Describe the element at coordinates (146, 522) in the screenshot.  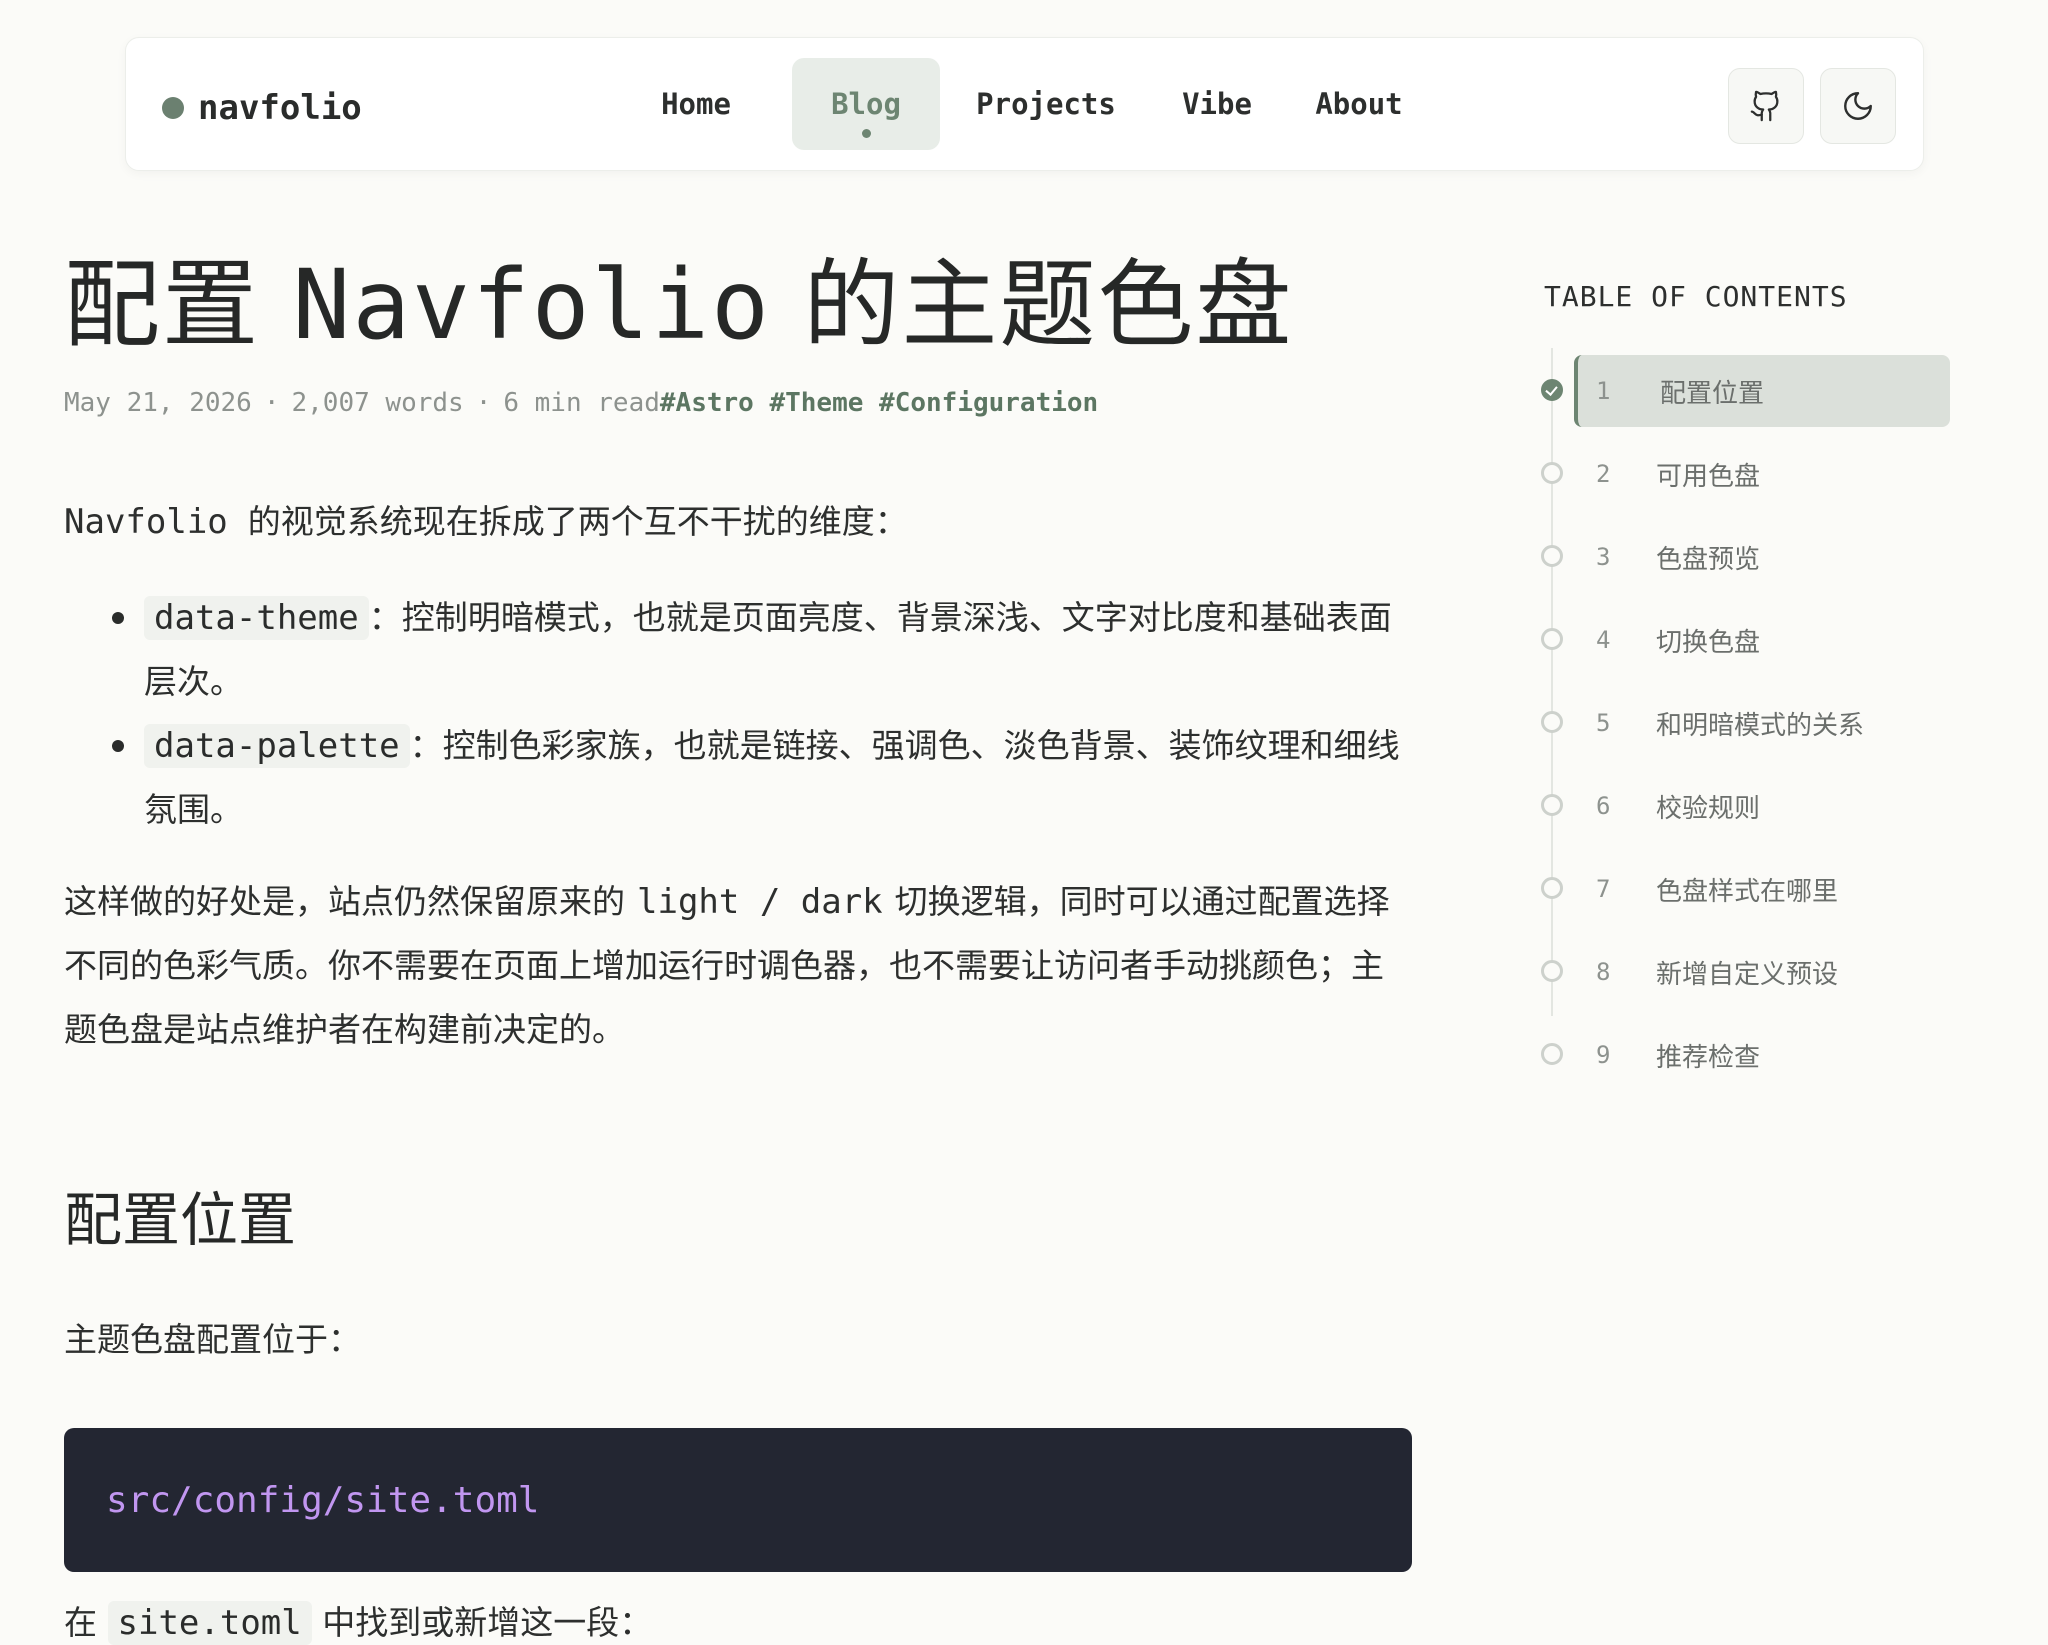
I see `intro-latin: Navfolio` at that location.